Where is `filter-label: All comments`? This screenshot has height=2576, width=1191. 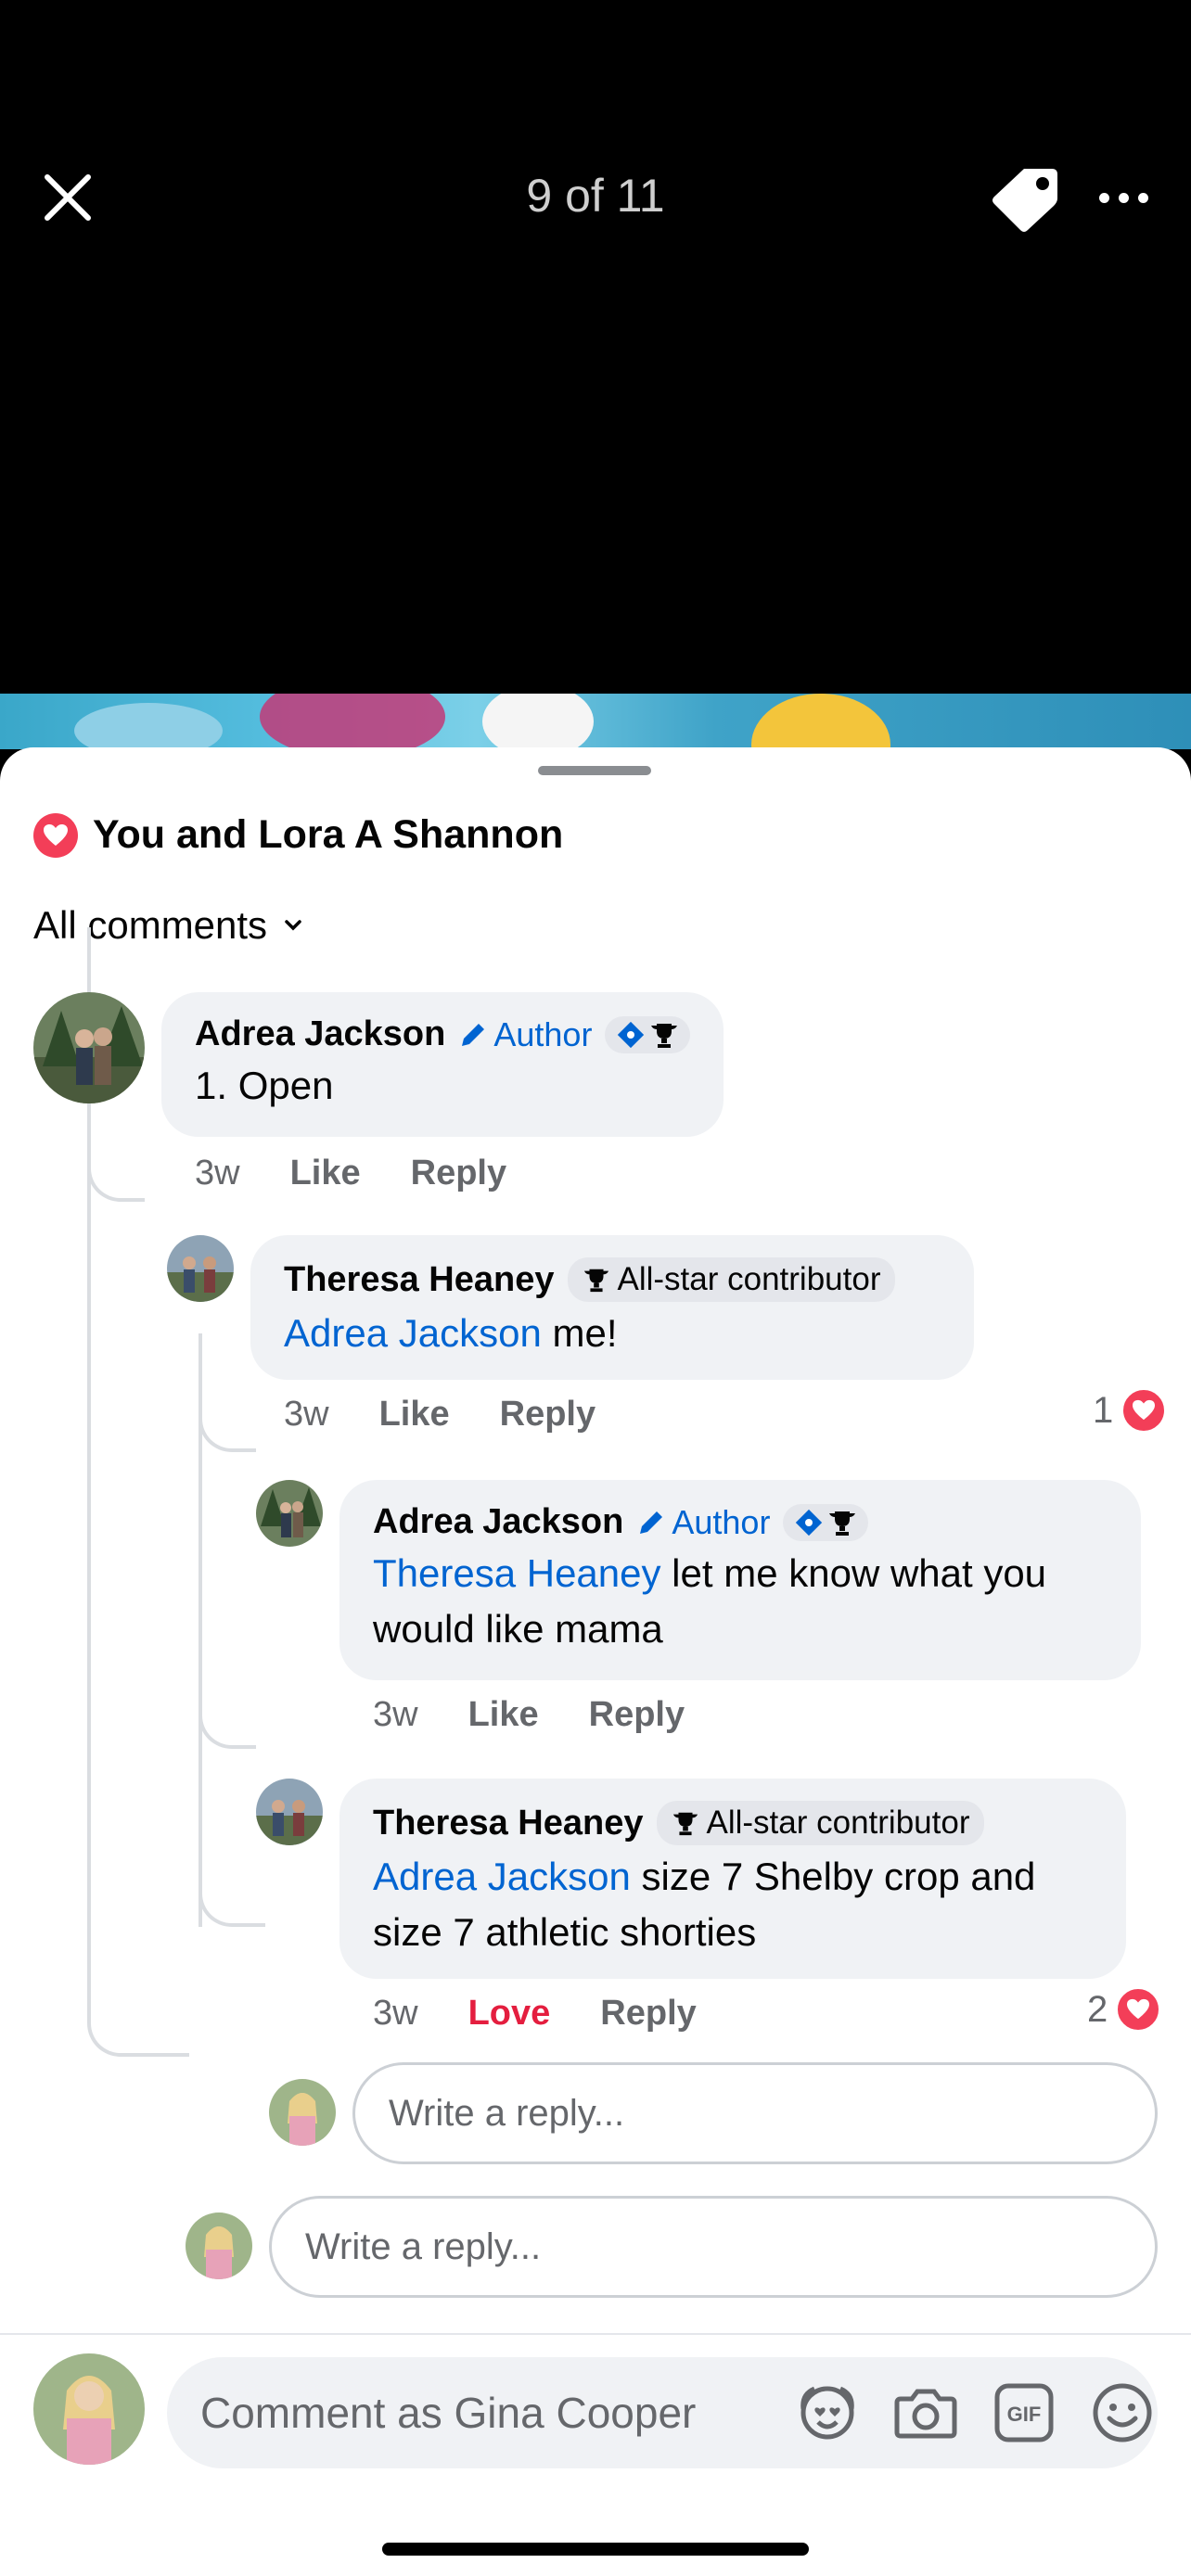 filter-label: All comments is located at coordinates (151, 925).